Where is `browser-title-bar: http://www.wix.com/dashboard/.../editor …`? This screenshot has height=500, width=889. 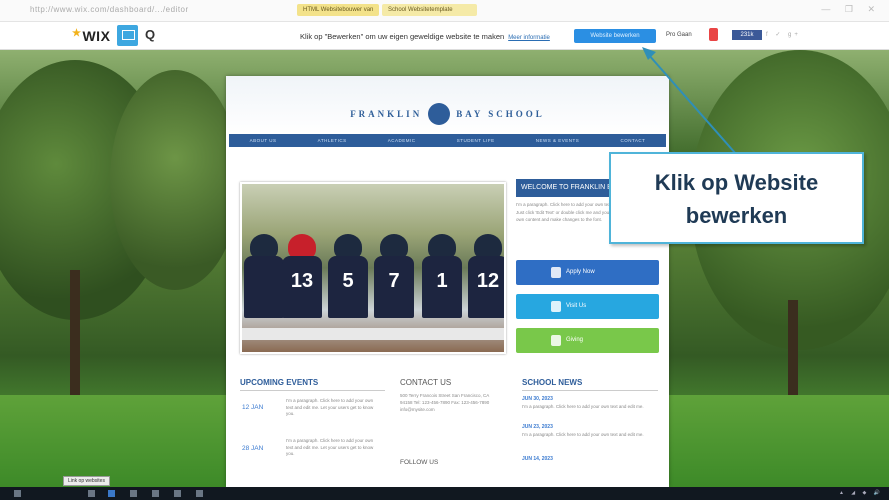
browser-title-bar: http://www.wix.com/dashboard/.../editor … is located at coordinates (444, 11).